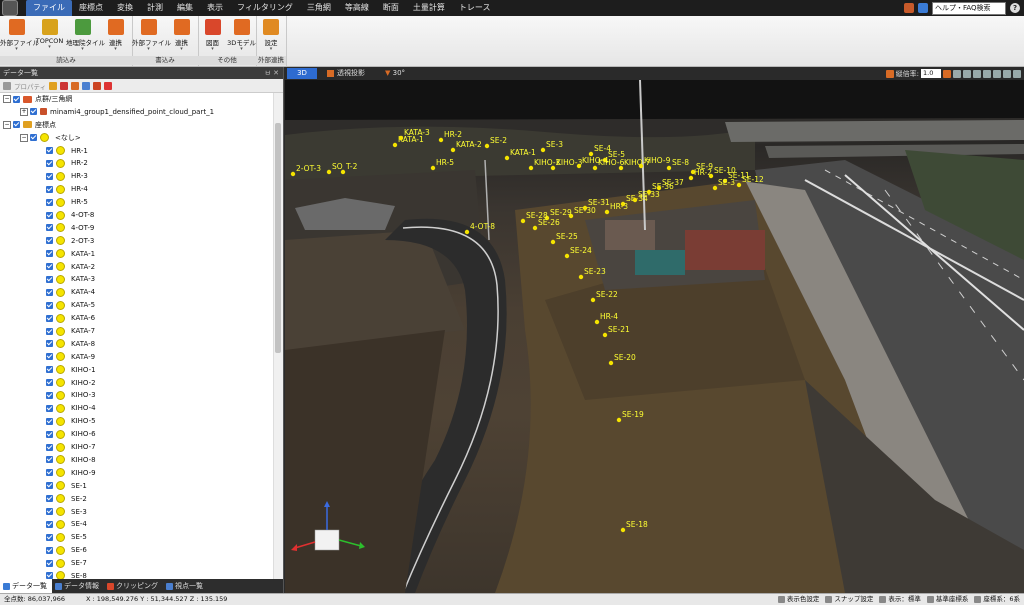 This screenshot has height=605, width=1024. What do you see at coordinates (136, 125) in the screenshot?
I see `tree-node-coords: − 座標点` at bounding box center [136, 125].